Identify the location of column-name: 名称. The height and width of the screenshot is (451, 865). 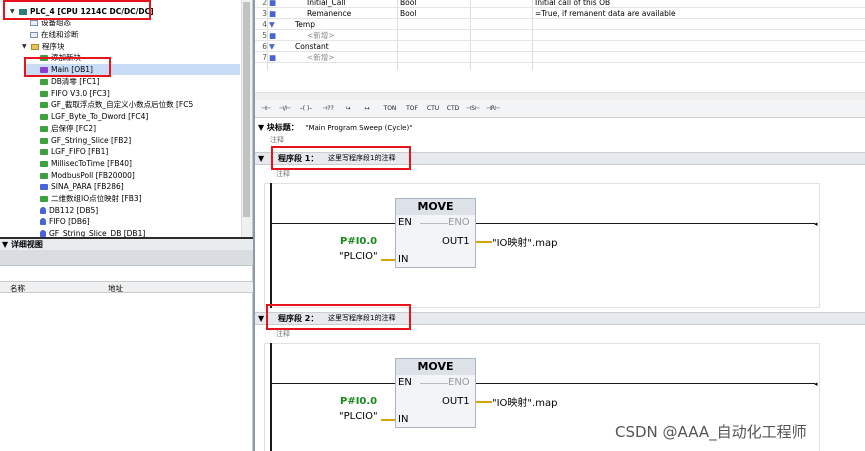
(17, 288).